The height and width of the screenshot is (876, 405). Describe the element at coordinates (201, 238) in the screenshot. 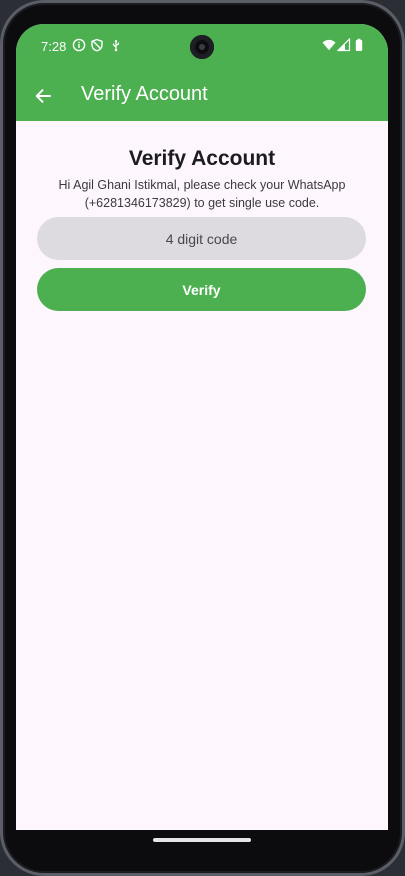

I see `code-input` at that location.